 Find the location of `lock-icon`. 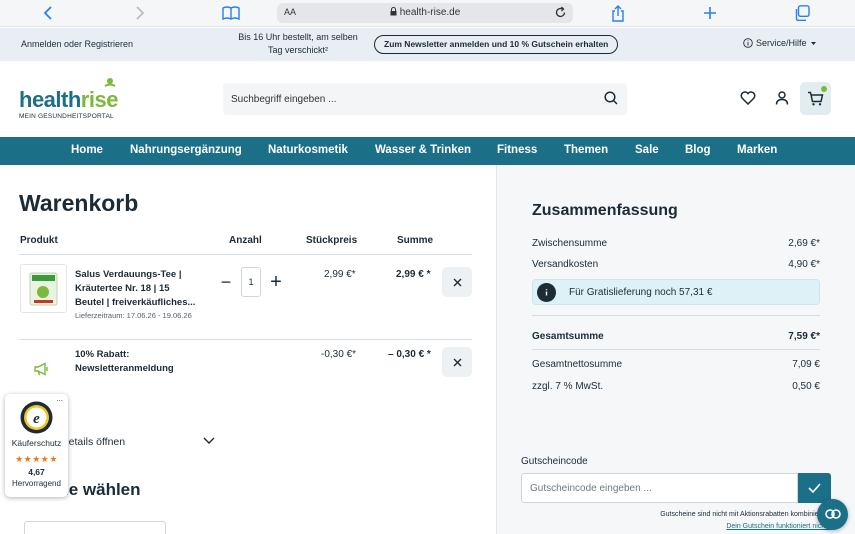

lock-icon is located at coordinates (393, 11).